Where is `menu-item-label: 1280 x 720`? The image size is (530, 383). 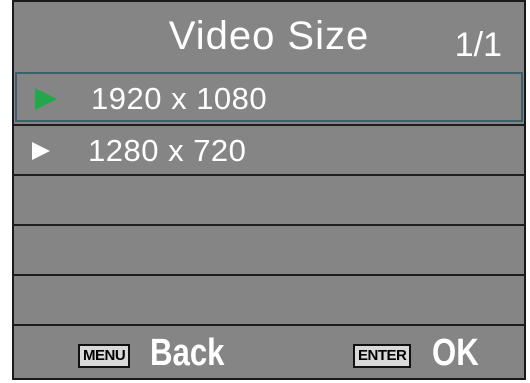
menu-item-label: 1280 x 720 is located at coordinates (167, 150).